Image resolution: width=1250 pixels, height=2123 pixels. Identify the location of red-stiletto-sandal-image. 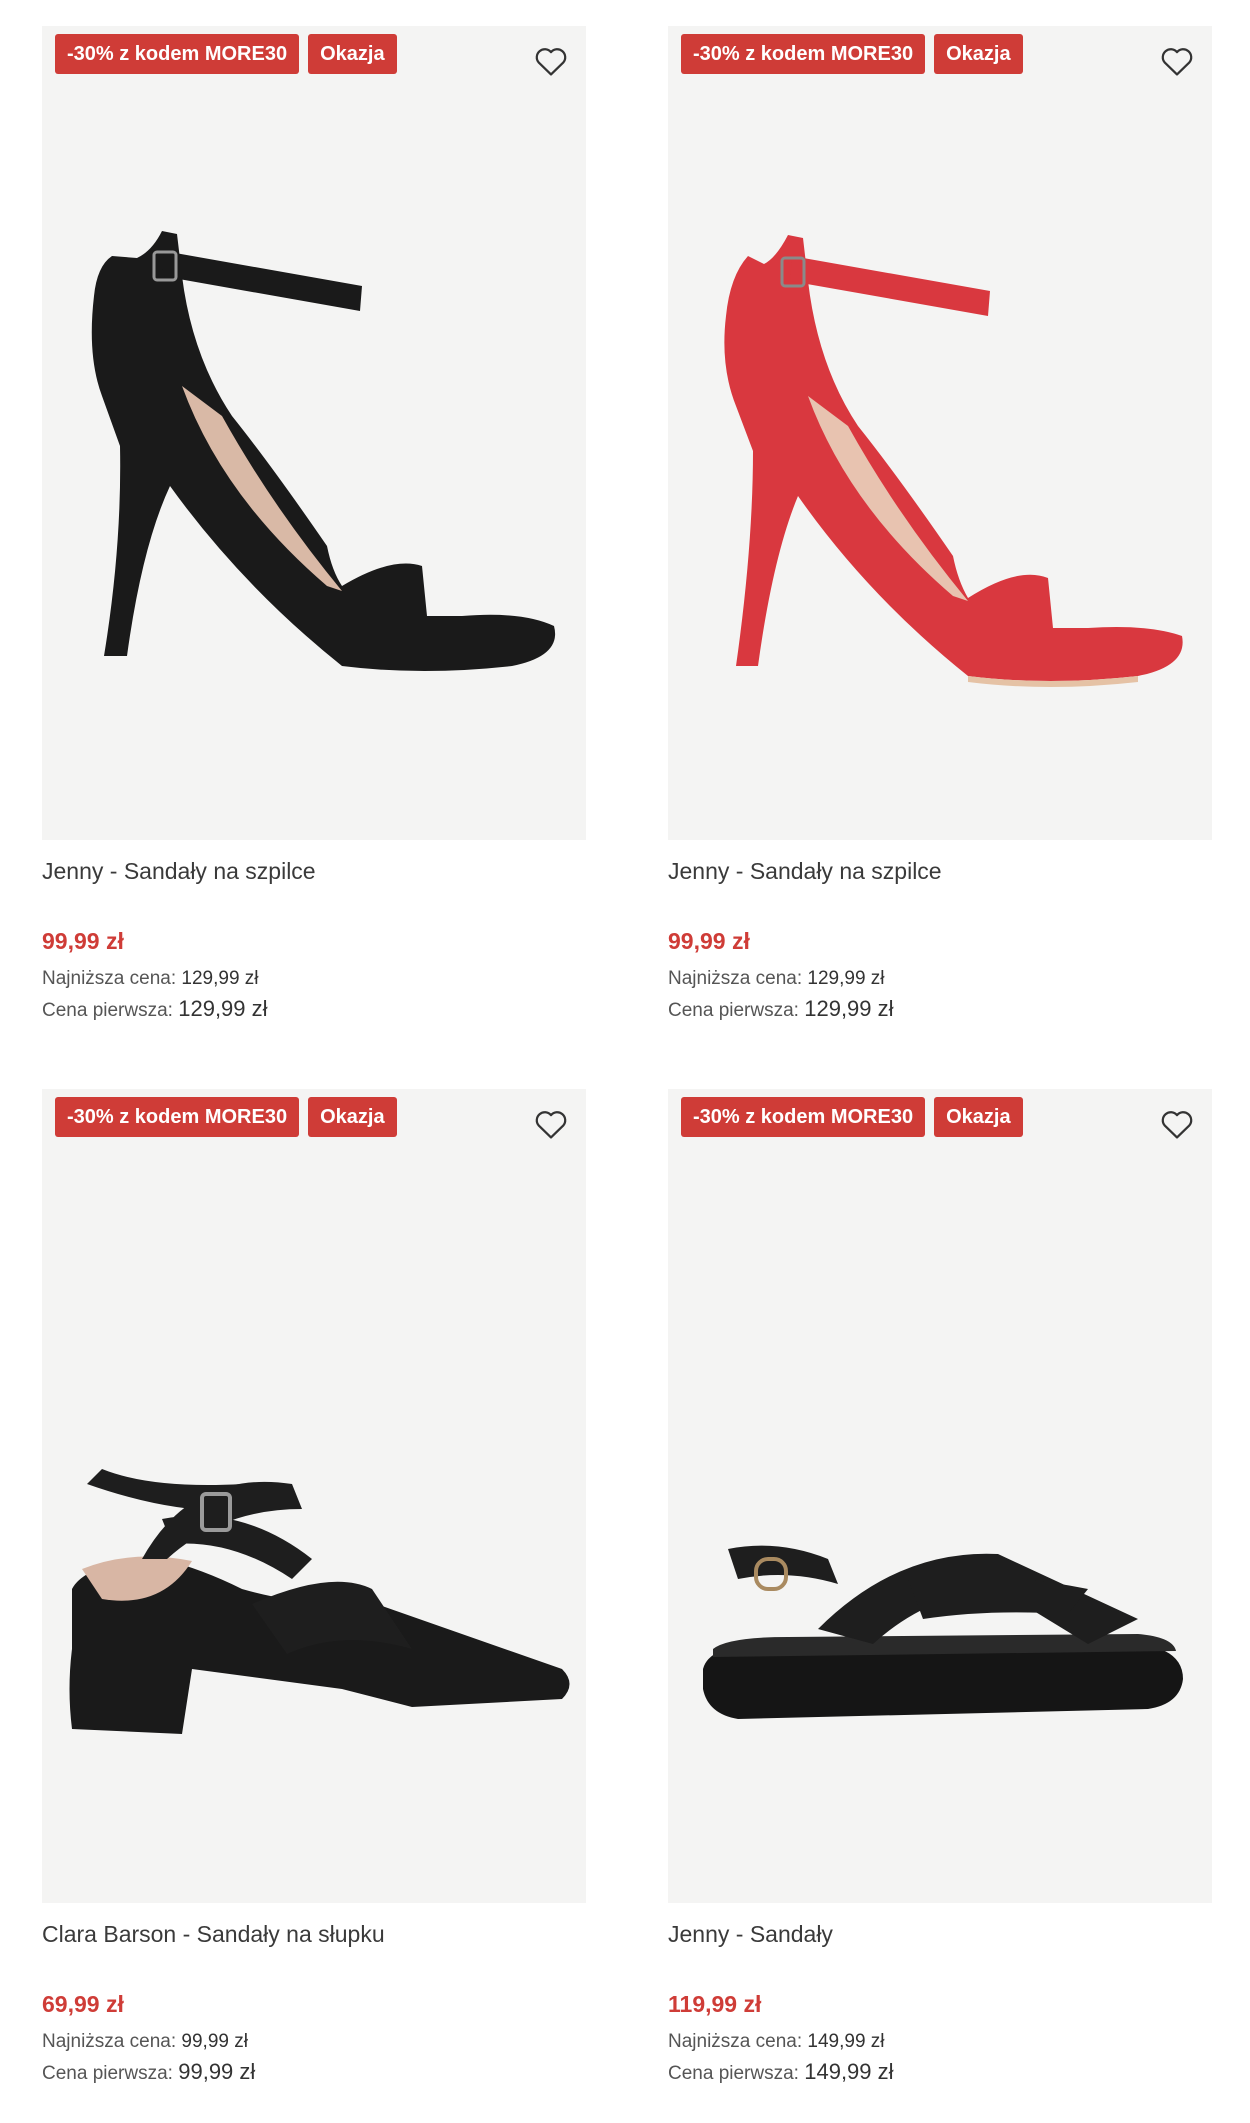
(953, 461).